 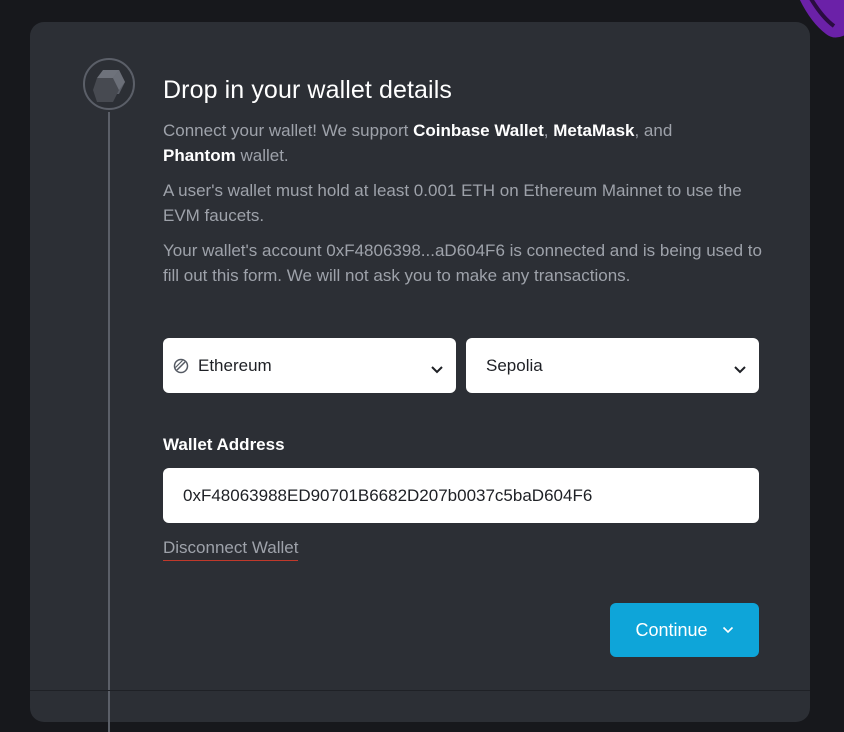 I want to click on wallet-name-metamask: MetaMask, so click(x=594, y=130).